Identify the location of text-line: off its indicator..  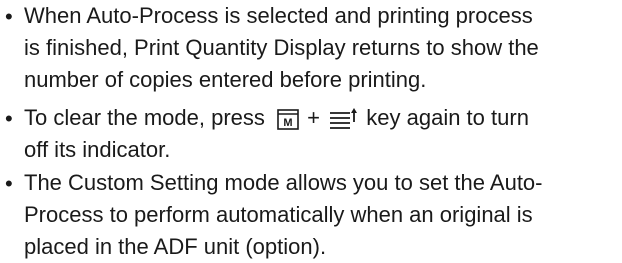
(97, 149).